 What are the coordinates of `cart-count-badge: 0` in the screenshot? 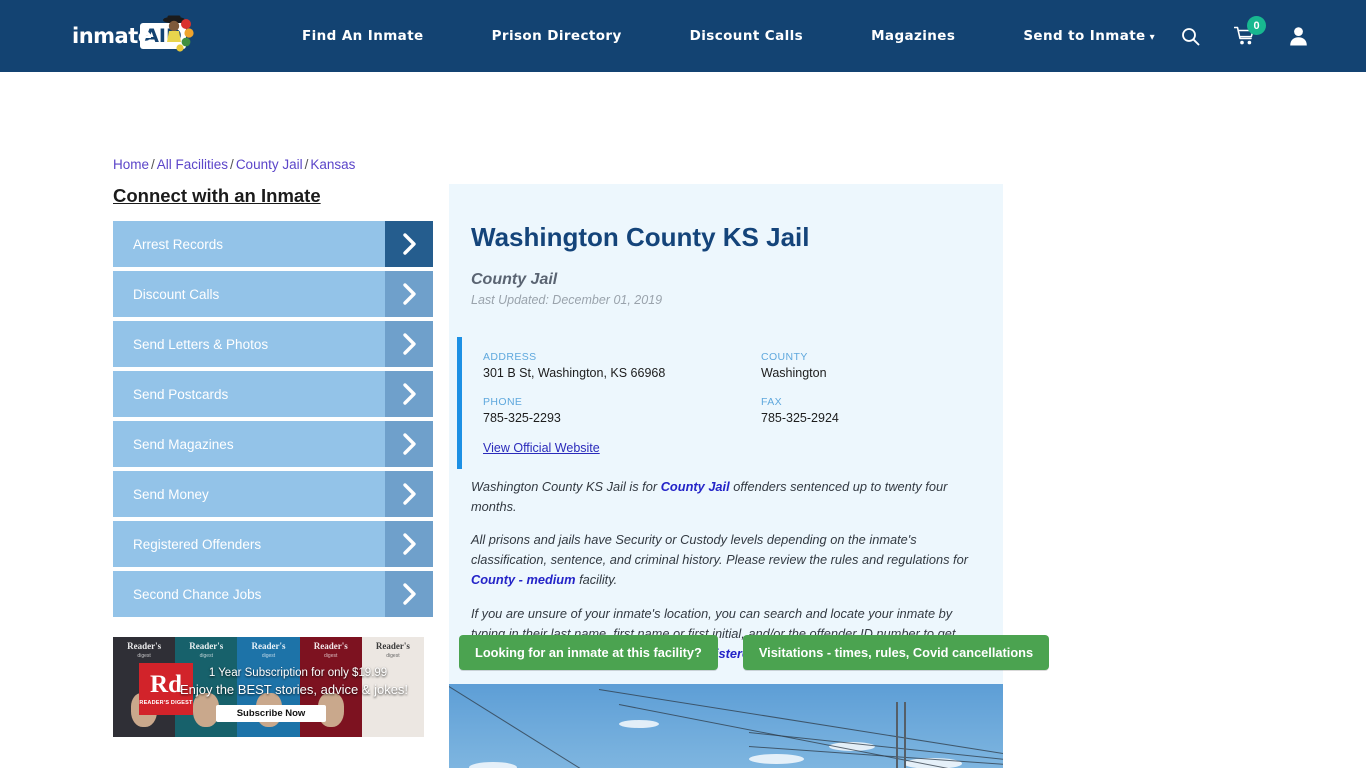 It's located at (1256, 25).